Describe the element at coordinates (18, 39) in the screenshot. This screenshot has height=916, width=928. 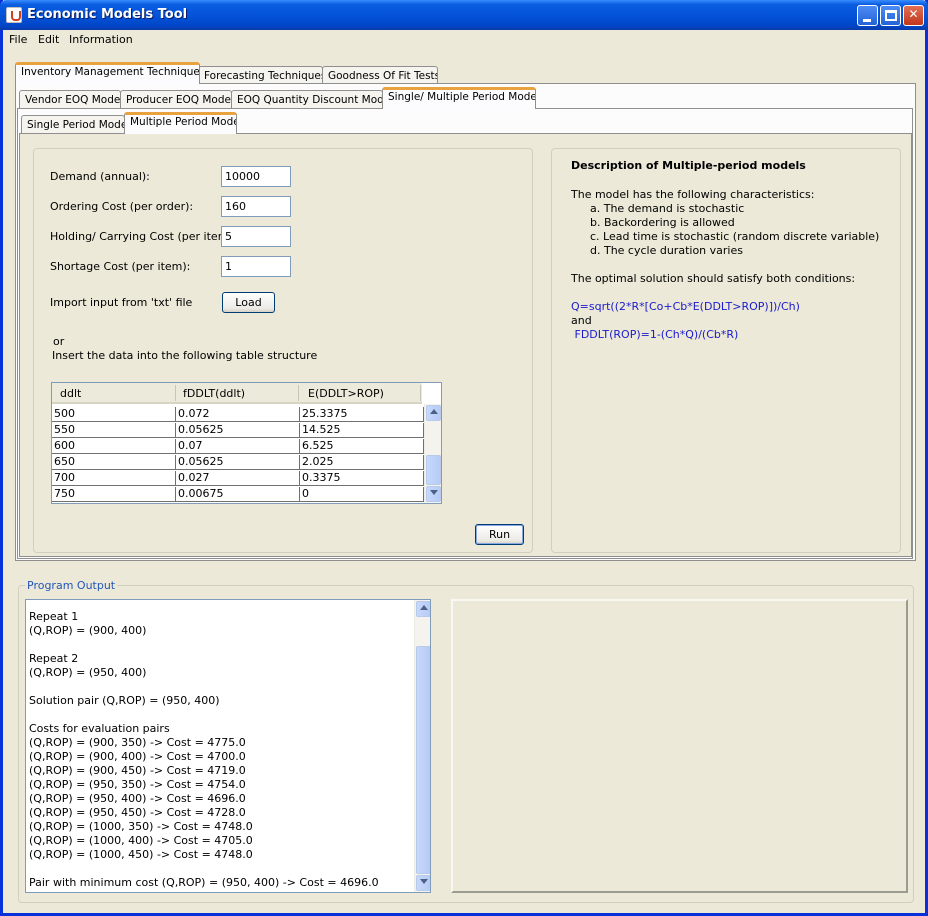
I see `menu-file: File` at that location.